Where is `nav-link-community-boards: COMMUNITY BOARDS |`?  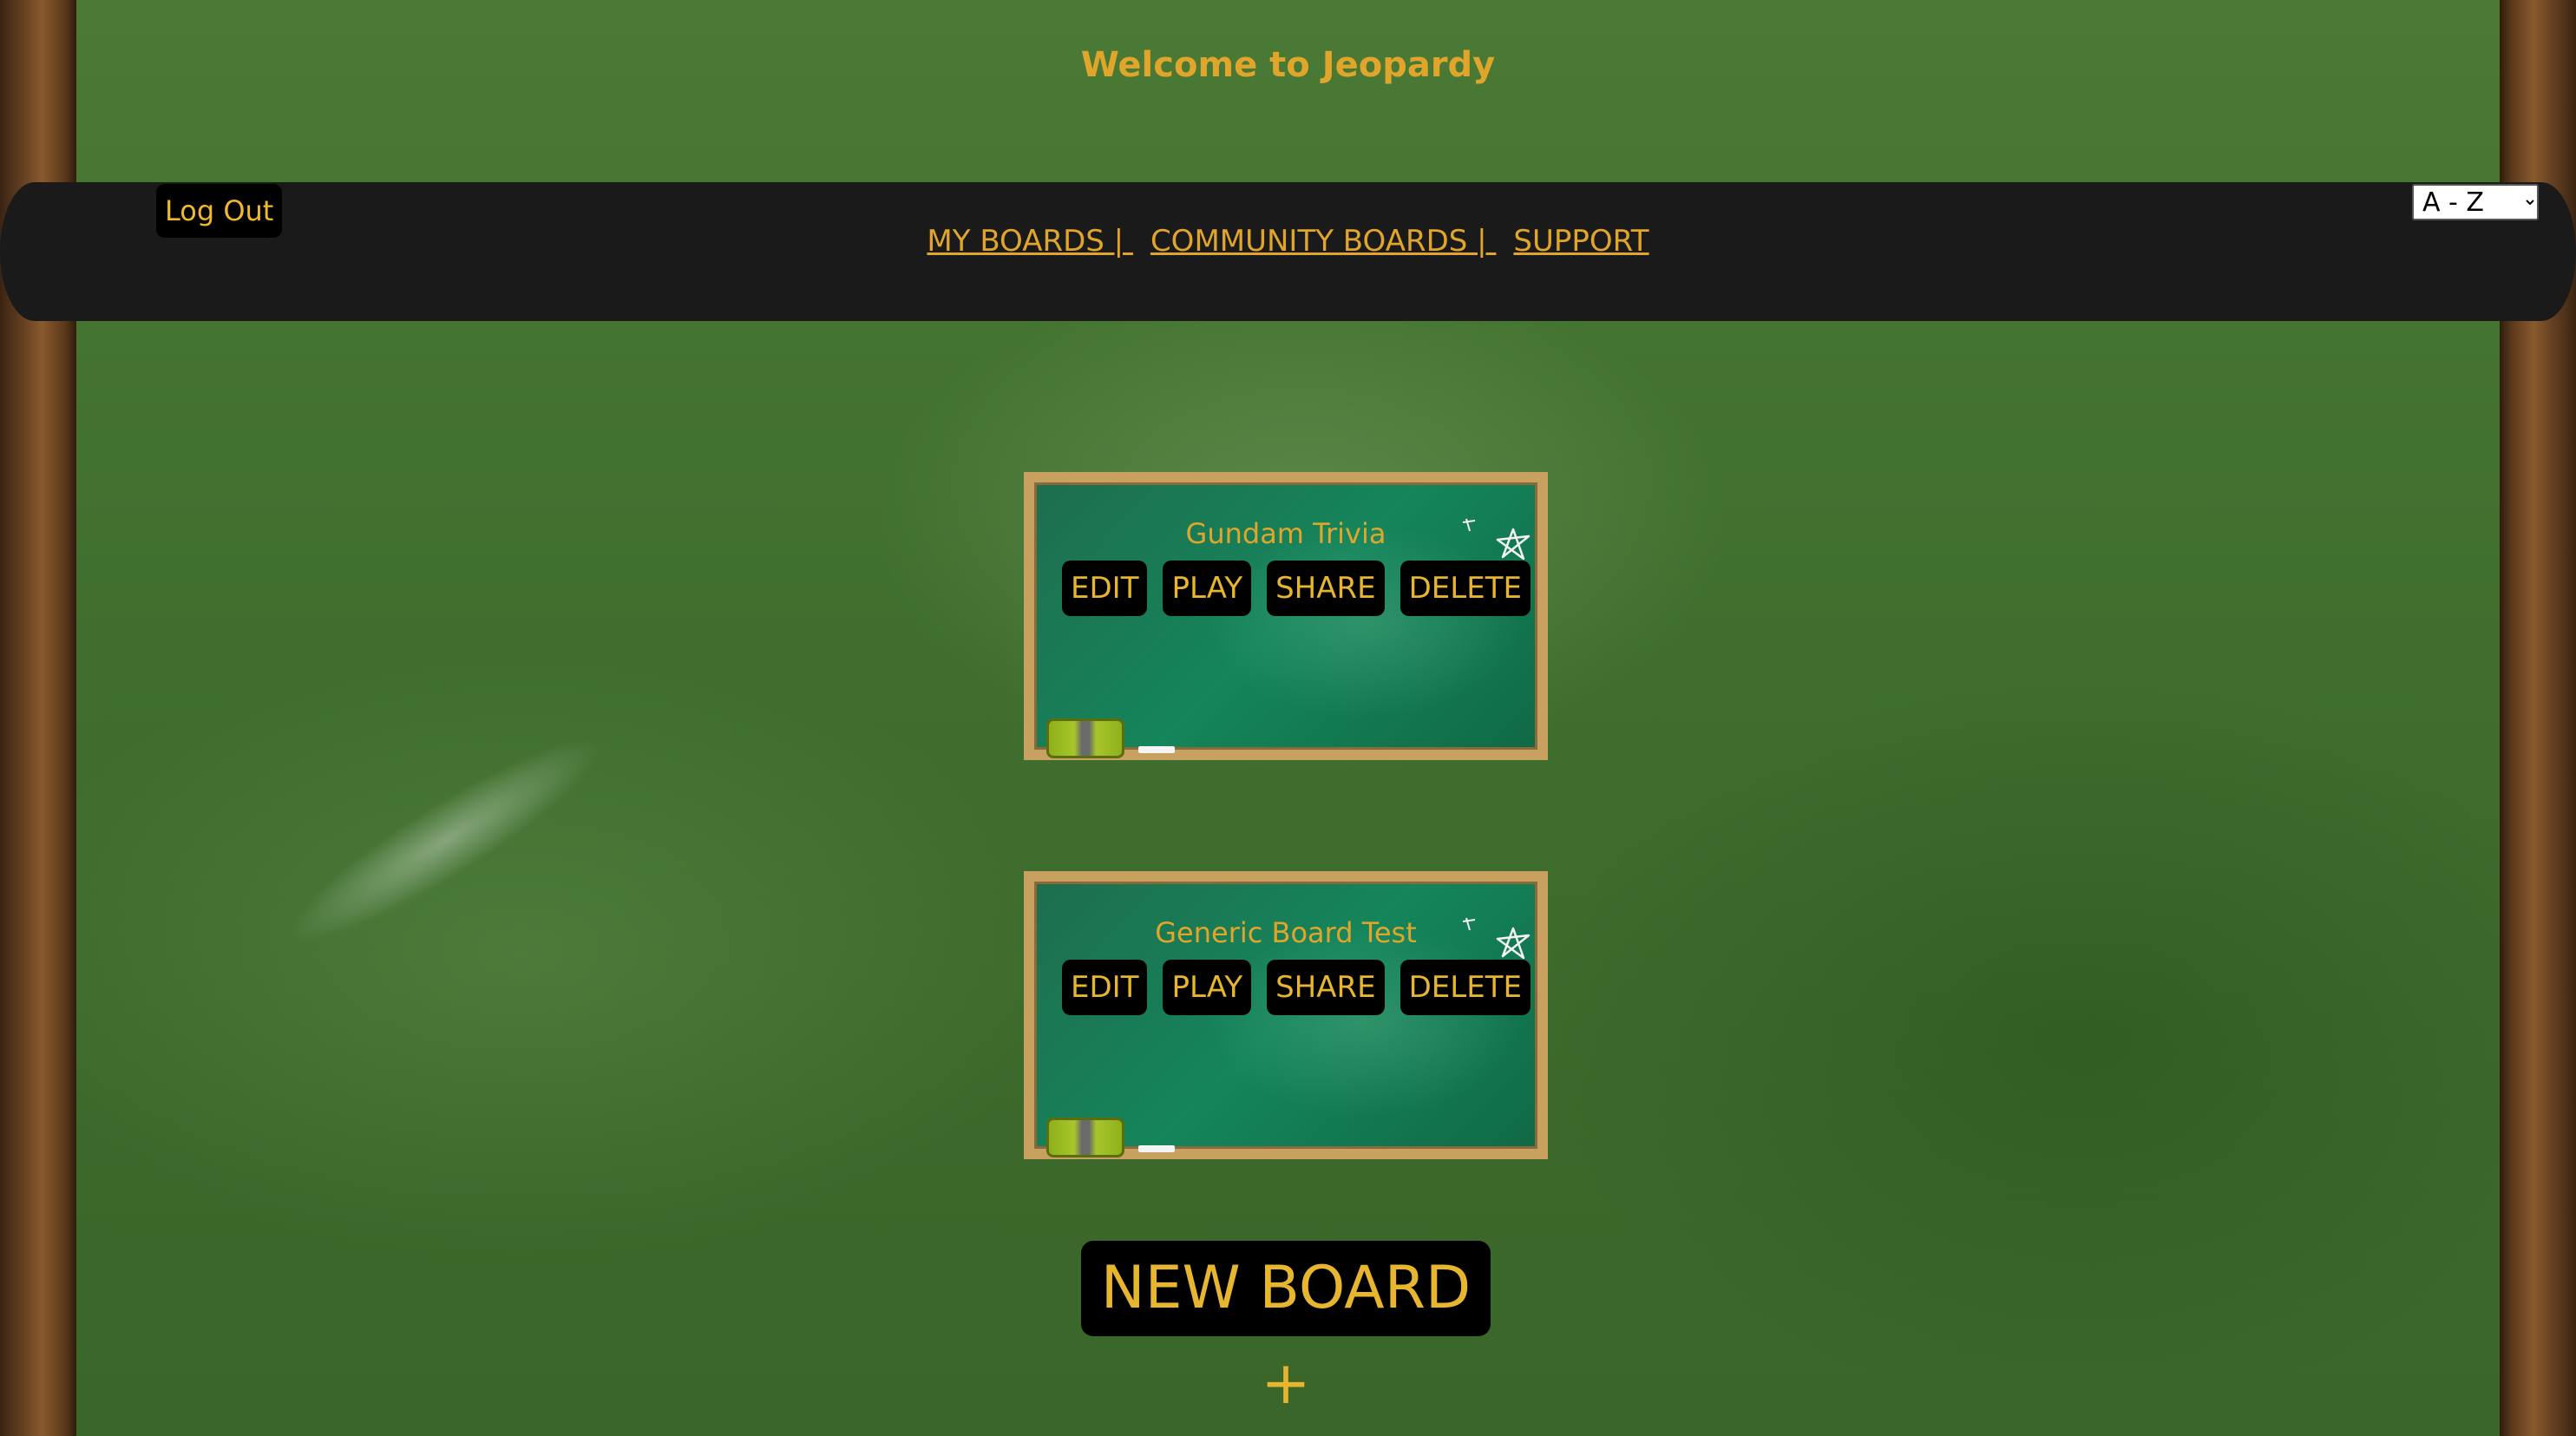
nav-link-community-boards: COMMUNITY BOARDS | is located at coordinates (1323, 241).